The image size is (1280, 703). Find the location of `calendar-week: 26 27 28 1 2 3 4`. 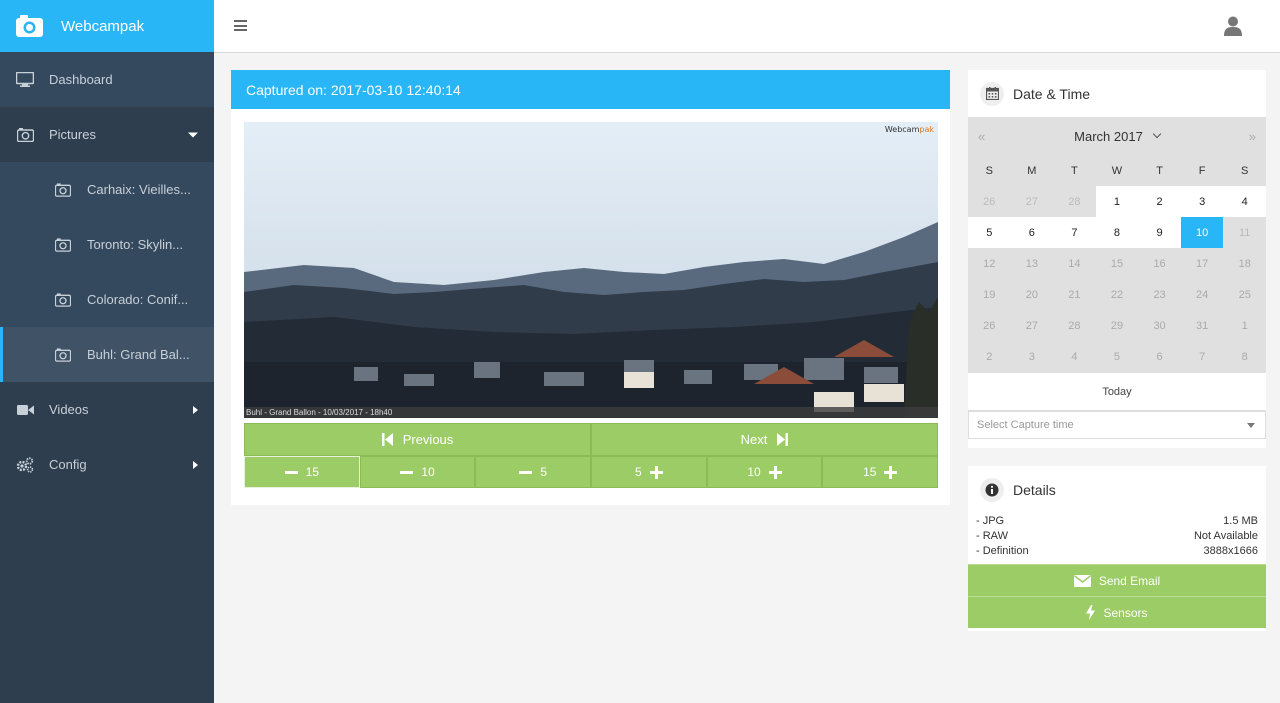

calendar-week: 26 27 28 1 2 3 4 is located at coordinates (1117, 201).